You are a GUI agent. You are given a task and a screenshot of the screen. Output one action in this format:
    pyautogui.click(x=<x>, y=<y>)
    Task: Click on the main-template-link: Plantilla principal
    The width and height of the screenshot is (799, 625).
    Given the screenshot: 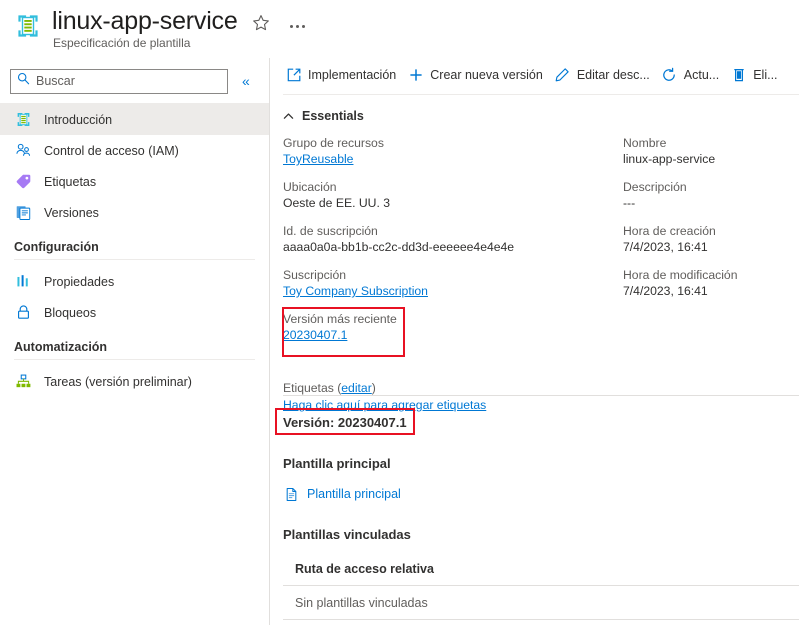 What is the action you would take?
    pyautogui.click(x=342, y=494)
    